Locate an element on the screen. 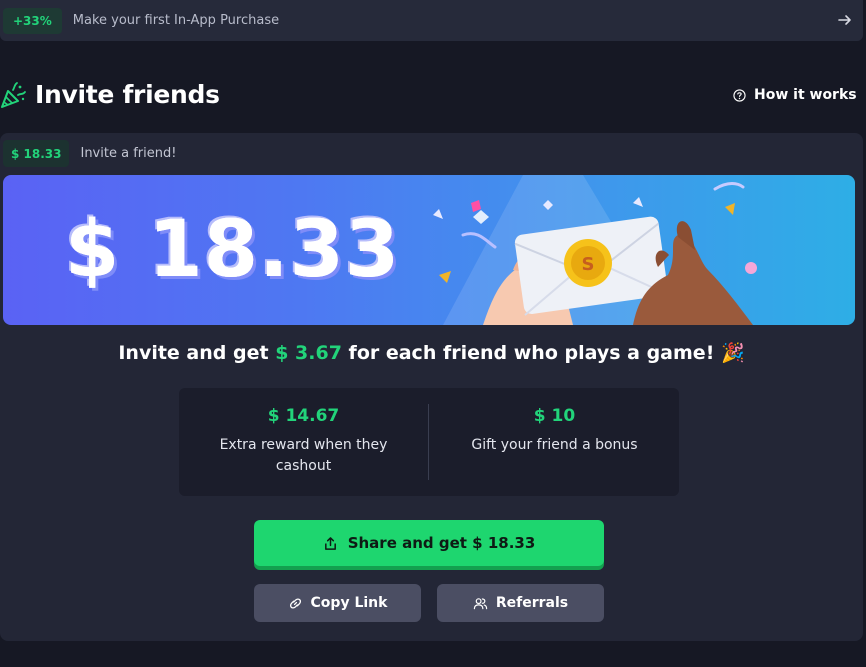 The width and height of the screenshot is (866, 667). share-button: Share and get $ 18.33 is located at coordinates (429, 543).